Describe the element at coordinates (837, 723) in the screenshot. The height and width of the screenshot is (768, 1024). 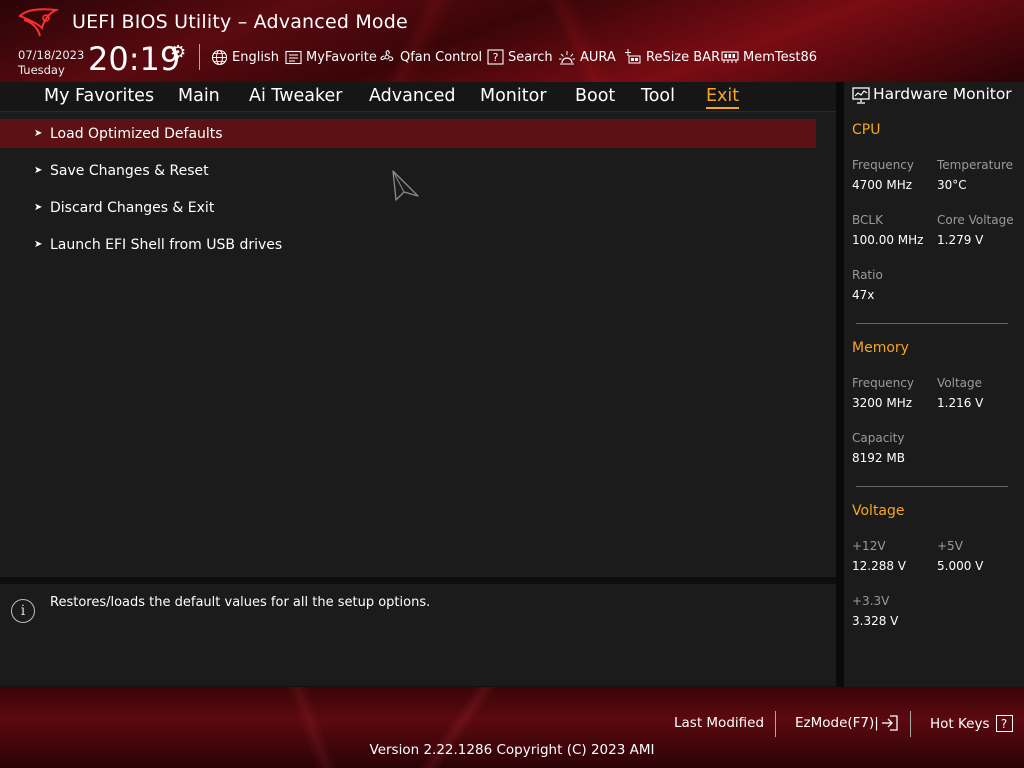
I see `ezmode-label: EzMode(F7)|` at that location.